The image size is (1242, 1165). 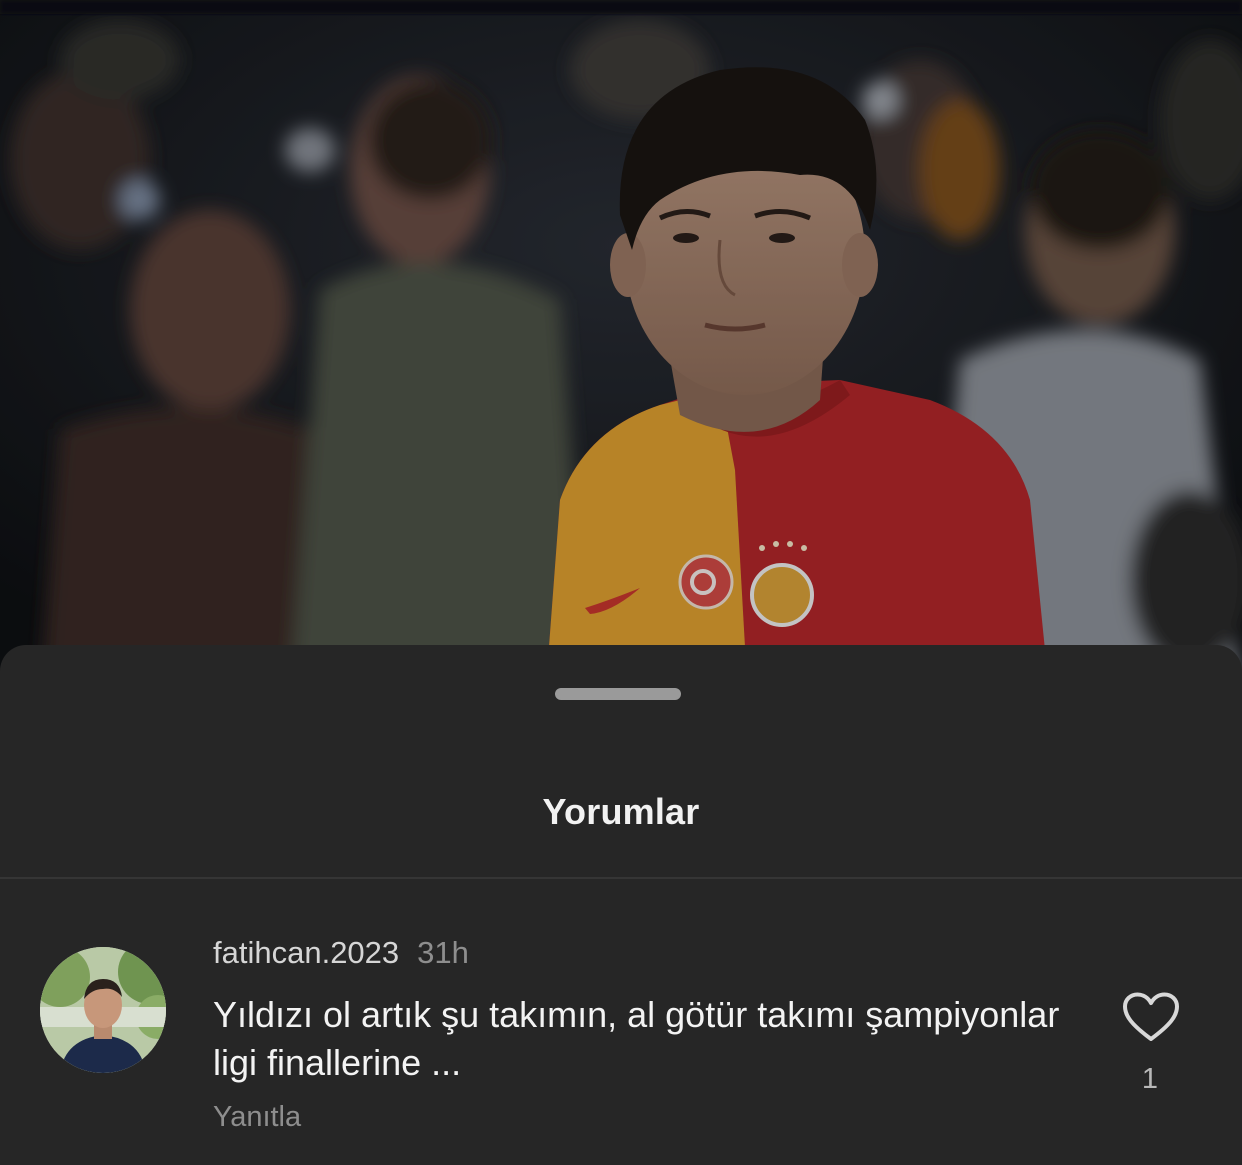 I want to click on like-count: 1, so click(x=1150, y=1079).